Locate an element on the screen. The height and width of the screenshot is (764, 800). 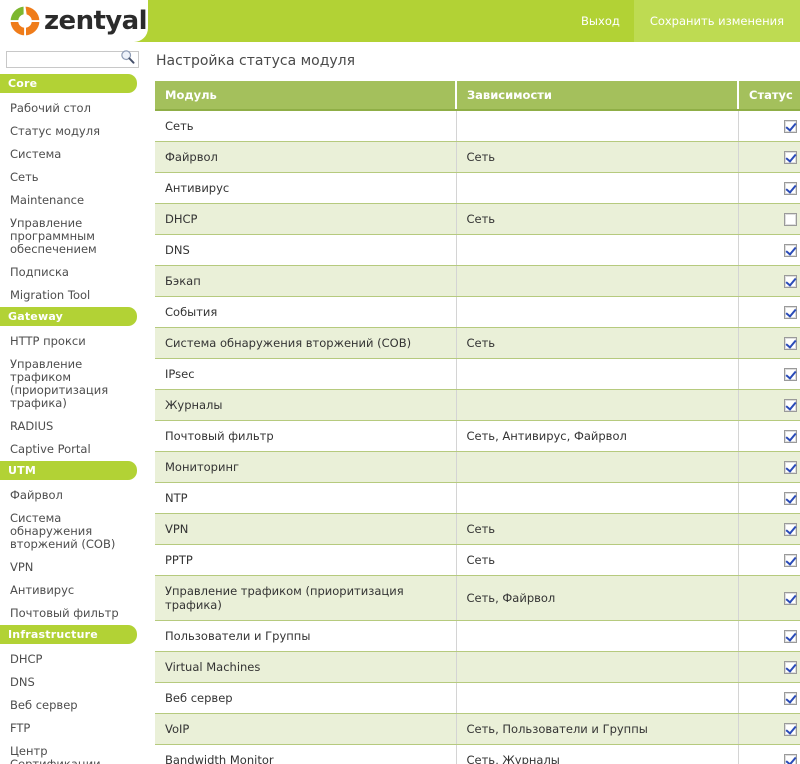
table-row: Система обнаружения вторжений (СОВ) Сеть is located at coordinates (477, 343).